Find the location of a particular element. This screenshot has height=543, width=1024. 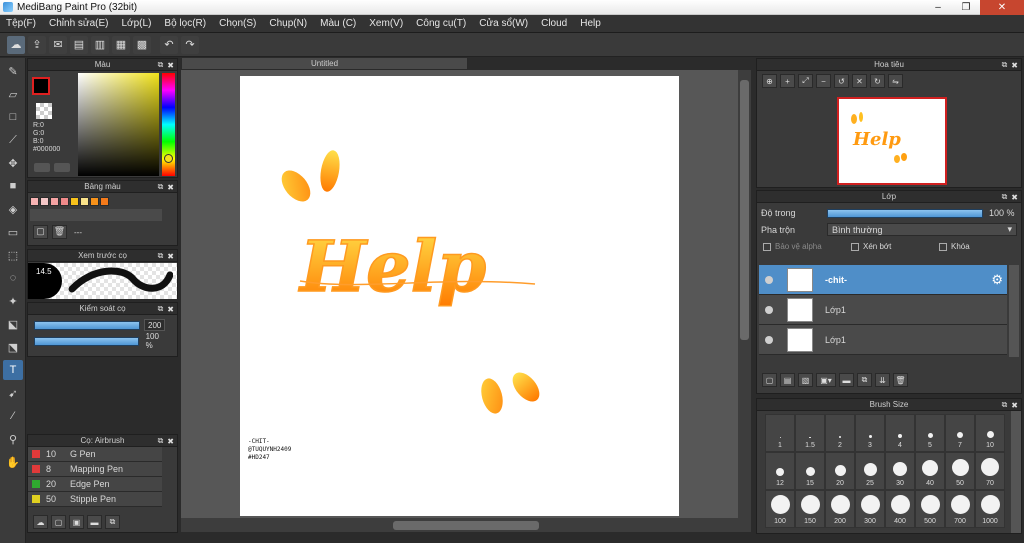

brush-size-option: 20 is located at coordinates (840, 471).